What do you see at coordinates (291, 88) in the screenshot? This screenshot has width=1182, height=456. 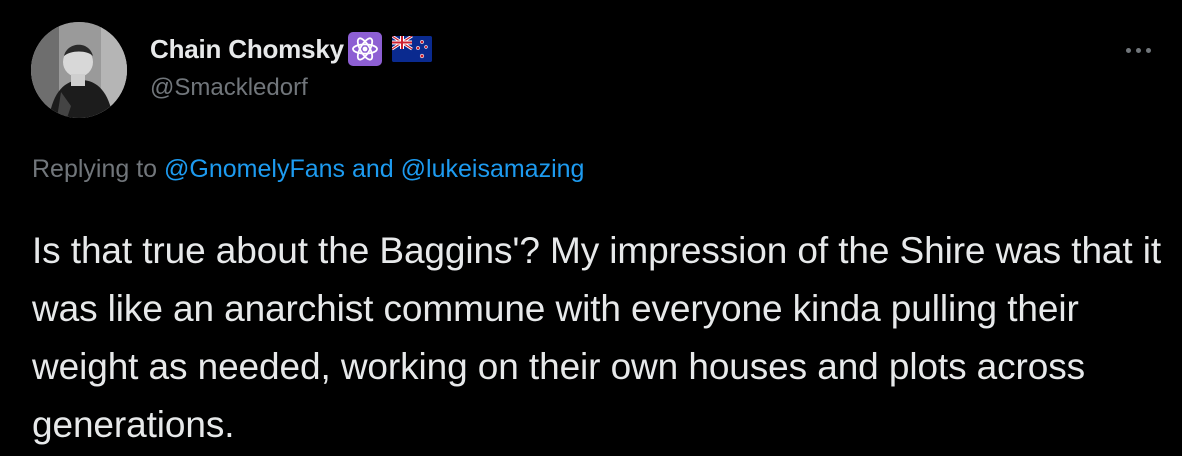 I see `user-handle: @Smackledorf` at bounding box center [291, 88].